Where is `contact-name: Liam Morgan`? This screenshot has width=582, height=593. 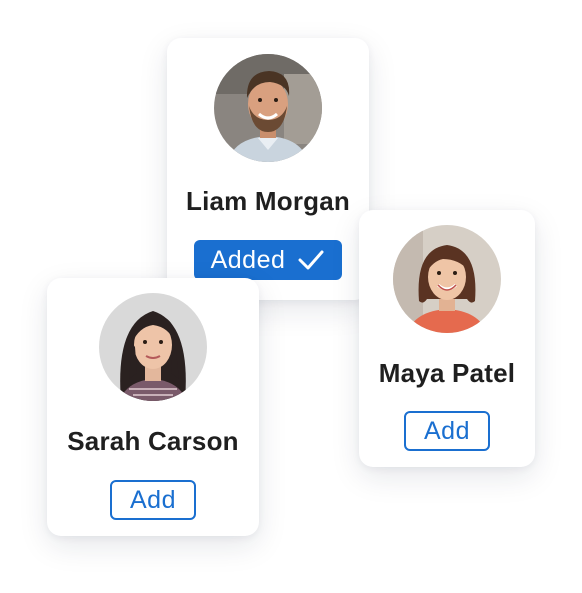
contact-name: Liam Morgan is located at coordinates (268, 201).